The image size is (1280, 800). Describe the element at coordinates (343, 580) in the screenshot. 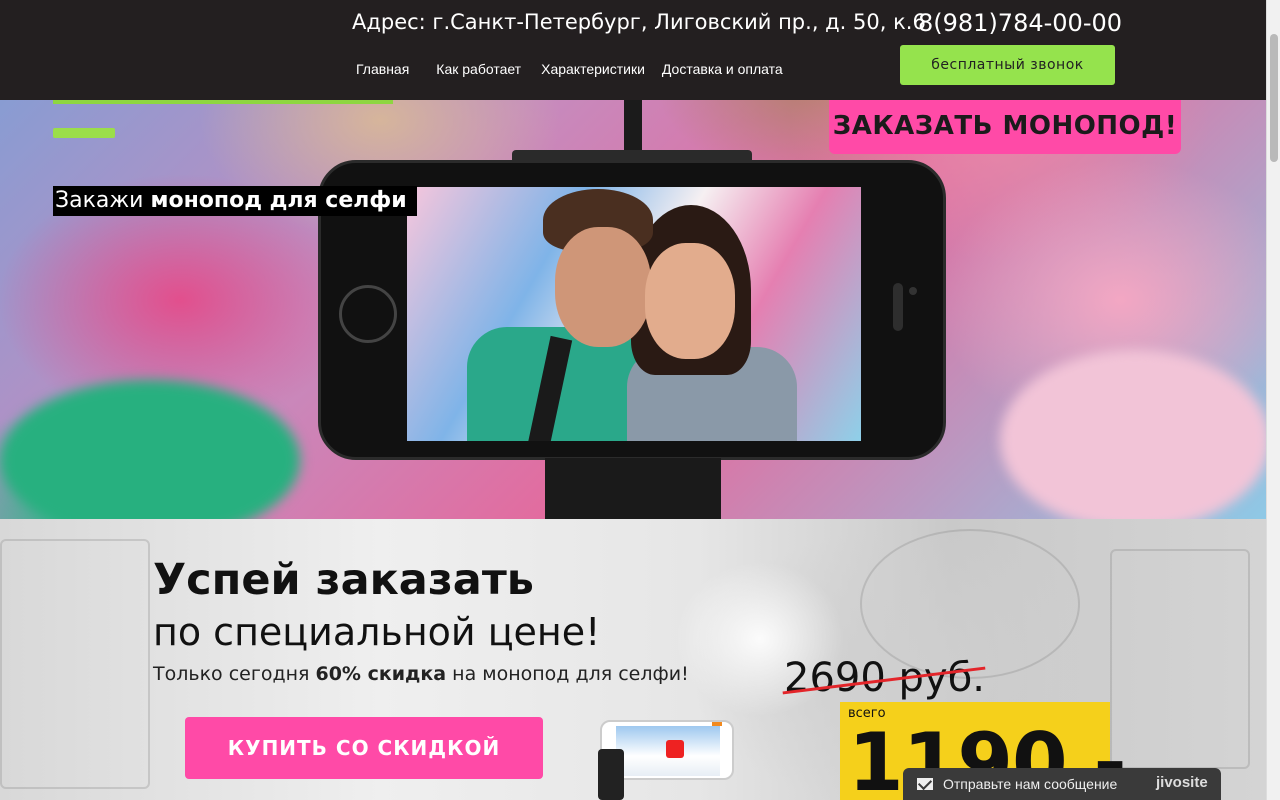

I see `promo-title: Успей заказать` at that location.